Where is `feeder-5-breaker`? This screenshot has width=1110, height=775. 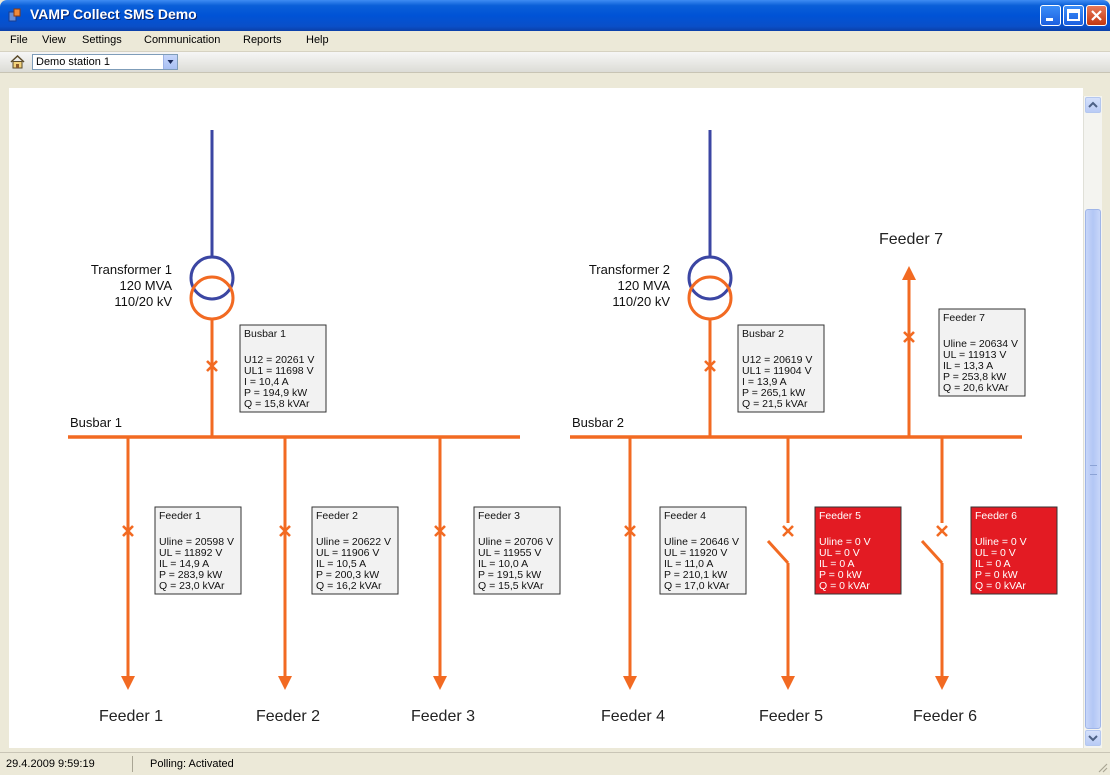 feeder-5-breaker is located at coordinates (788, 531).